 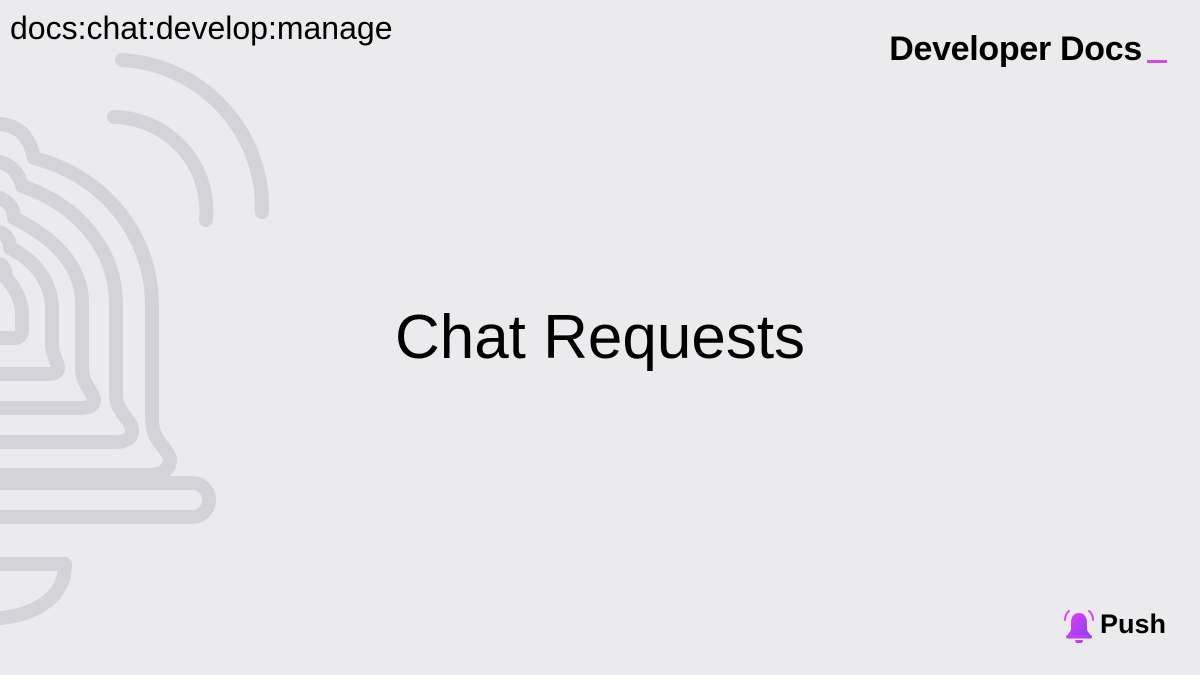 What do you see at coordinates (1078, 626) in the screenshot?
I see `bell-icon` at bounding box center [1078, 626].